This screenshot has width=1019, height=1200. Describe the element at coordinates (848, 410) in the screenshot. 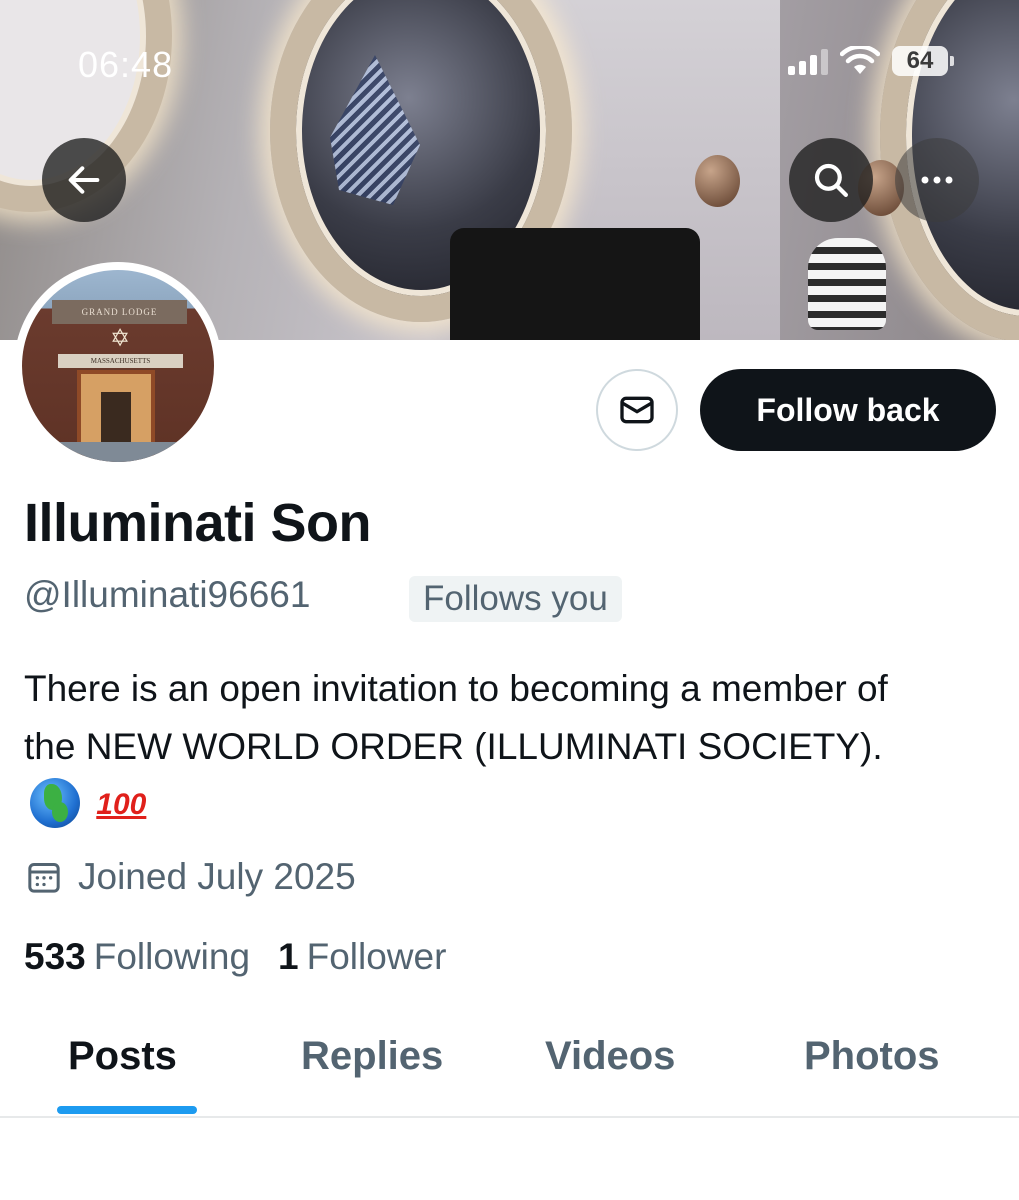

I see `follow-back-button: Follow back` at that location.